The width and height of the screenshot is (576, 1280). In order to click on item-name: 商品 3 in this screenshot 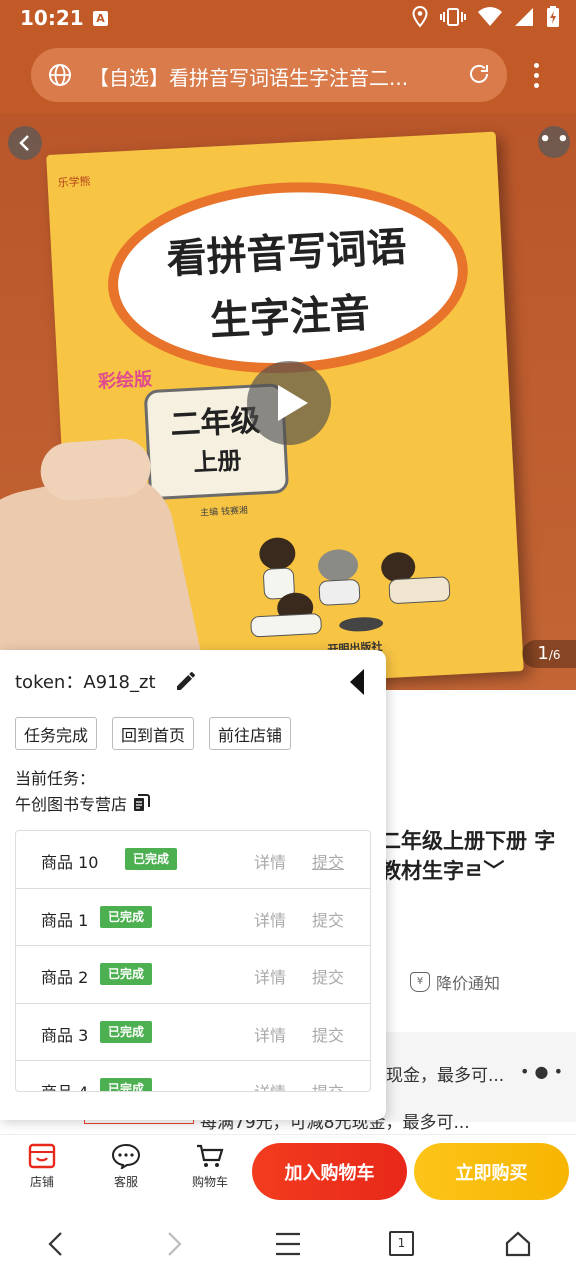, I will do `click(65, 1035)`.